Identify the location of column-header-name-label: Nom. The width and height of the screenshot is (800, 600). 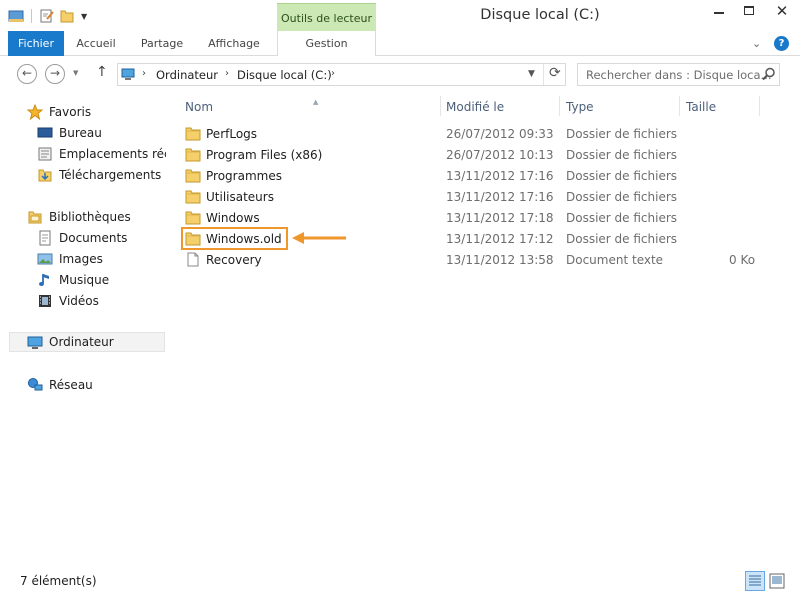
(199, 107).